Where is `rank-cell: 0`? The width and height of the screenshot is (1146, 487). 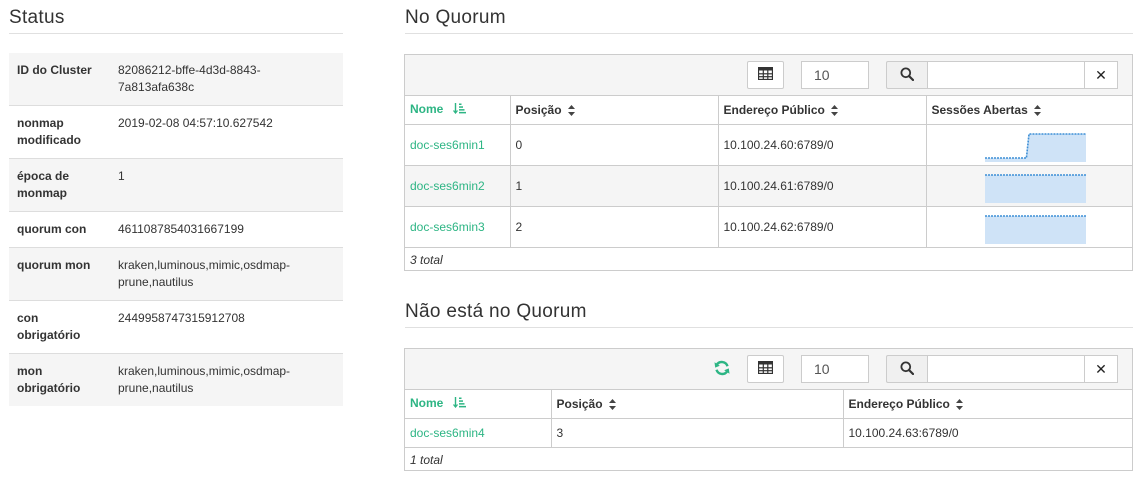 rank-cell: 0 is located at coordinates (613, 145).